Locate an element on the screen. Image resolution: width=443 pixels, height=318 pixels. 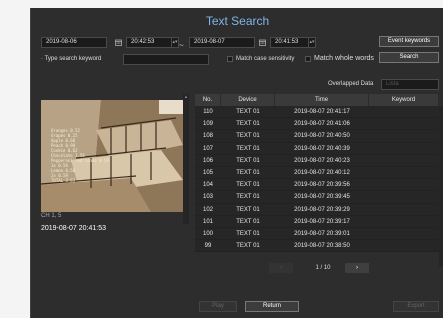
table-row: 102 TEXT 01 2019-08-07 20:39:29 is located at coordinates (317, 209).